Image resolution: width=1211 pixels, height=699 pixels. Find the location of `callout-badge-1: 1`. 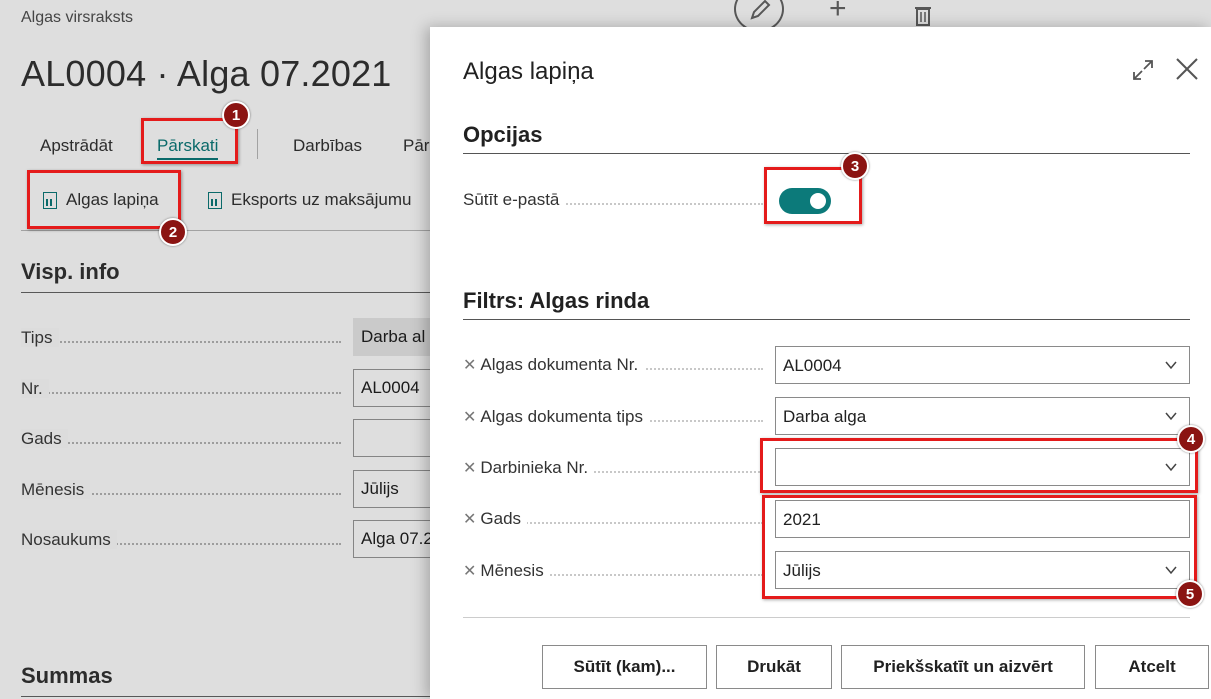

callout-badge-1: 1 is located at coordinates (236, 115).